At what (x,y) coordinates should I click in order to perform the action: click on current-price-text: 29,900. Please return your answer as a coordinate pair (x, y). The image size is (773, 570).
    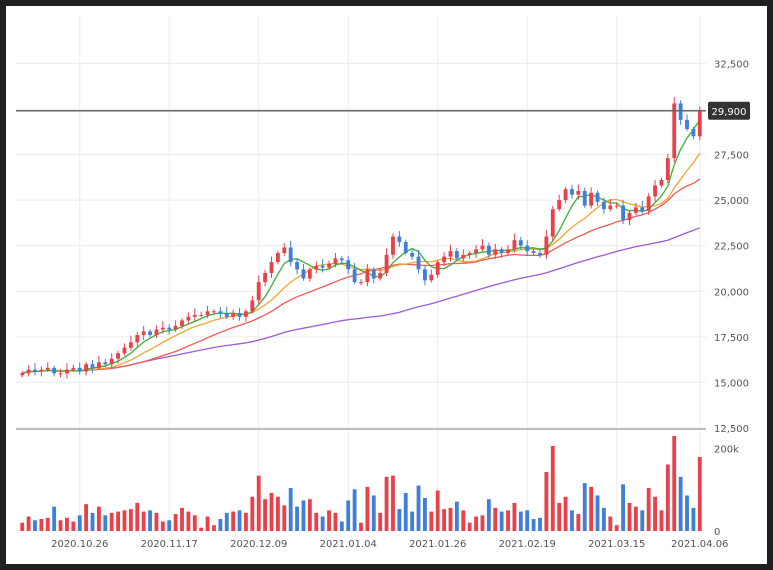
    Looking at the image, I should click on (729, 112).